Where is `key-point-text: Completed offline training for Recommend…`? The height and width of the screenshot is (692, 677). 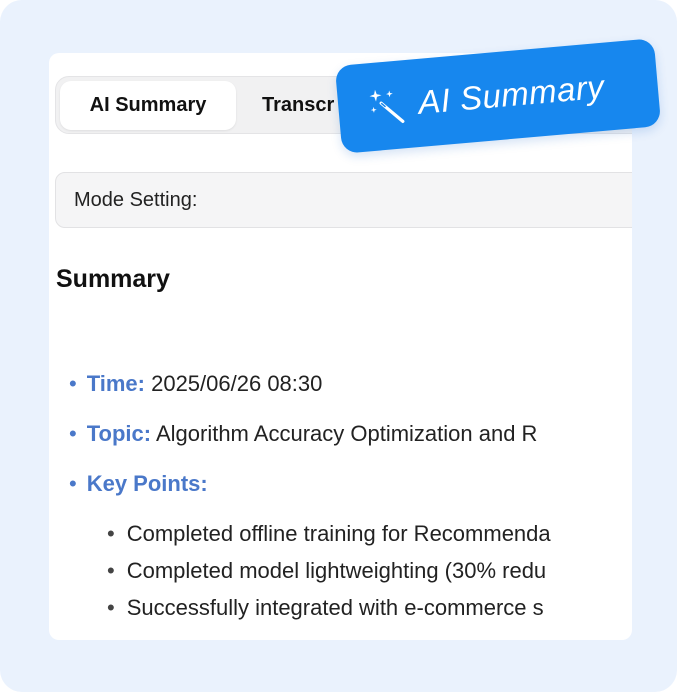
key-point-text: Completed offline training for Recommend… is located at coordinates (338, 533).